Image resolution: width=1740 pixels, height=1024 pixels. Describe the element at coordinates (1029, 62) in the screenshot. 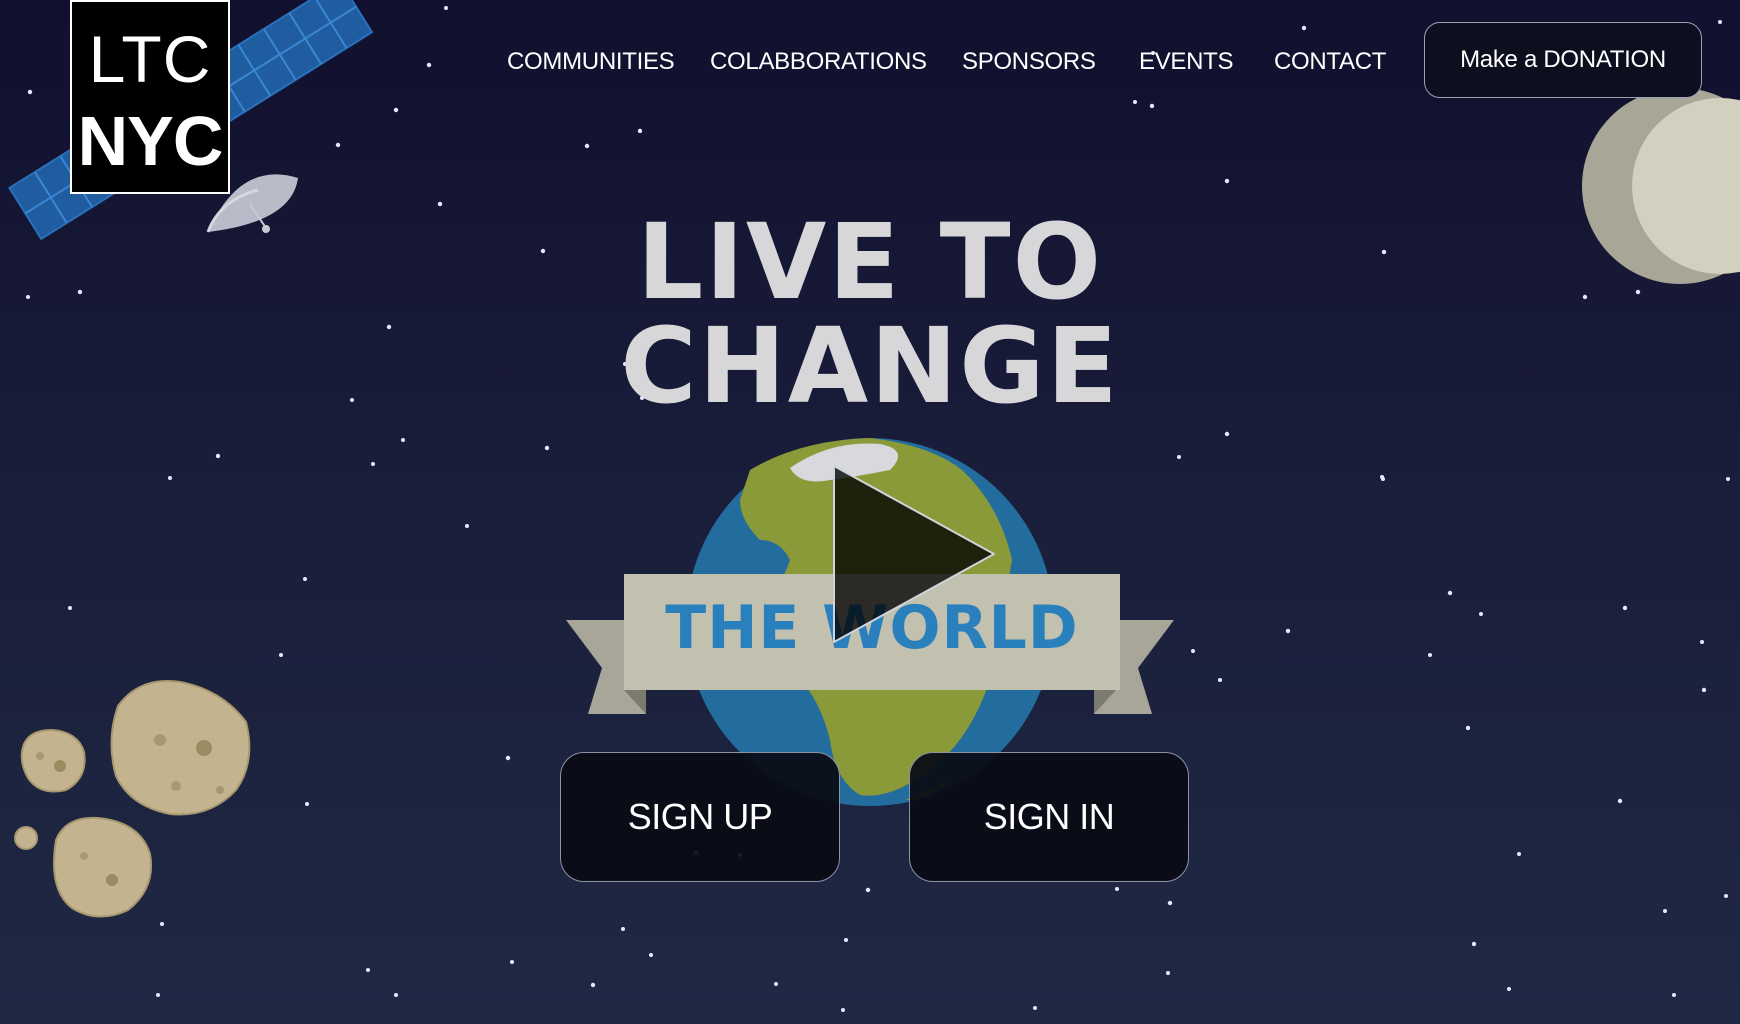

I see `nav-item-sponsors: SPONSORS` at that location.